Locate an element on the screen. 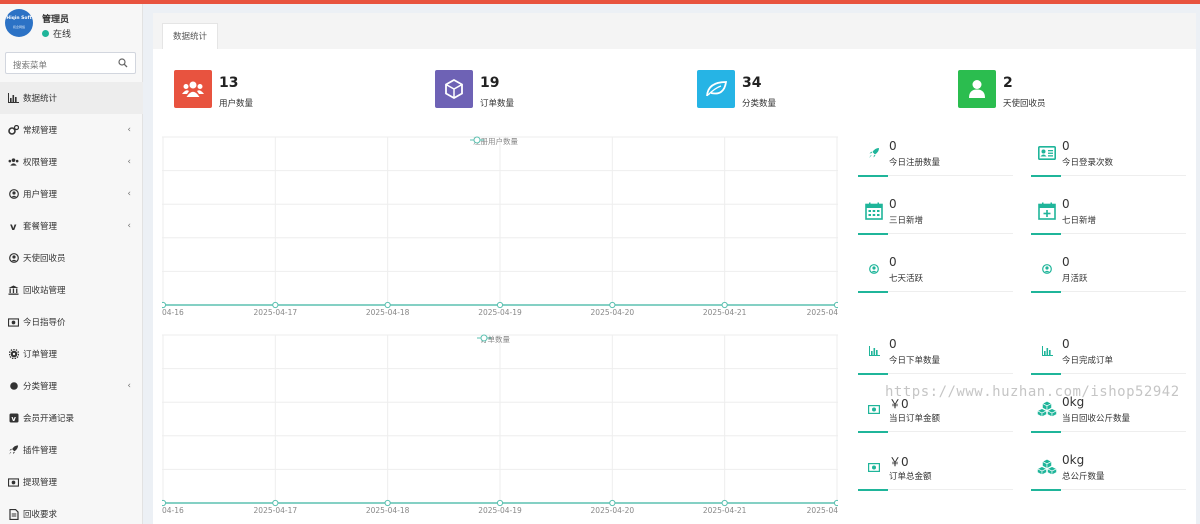 This screenshot has height=524, width=1200. tab-bar: 数据统计 is located at coordinates (674, 31).